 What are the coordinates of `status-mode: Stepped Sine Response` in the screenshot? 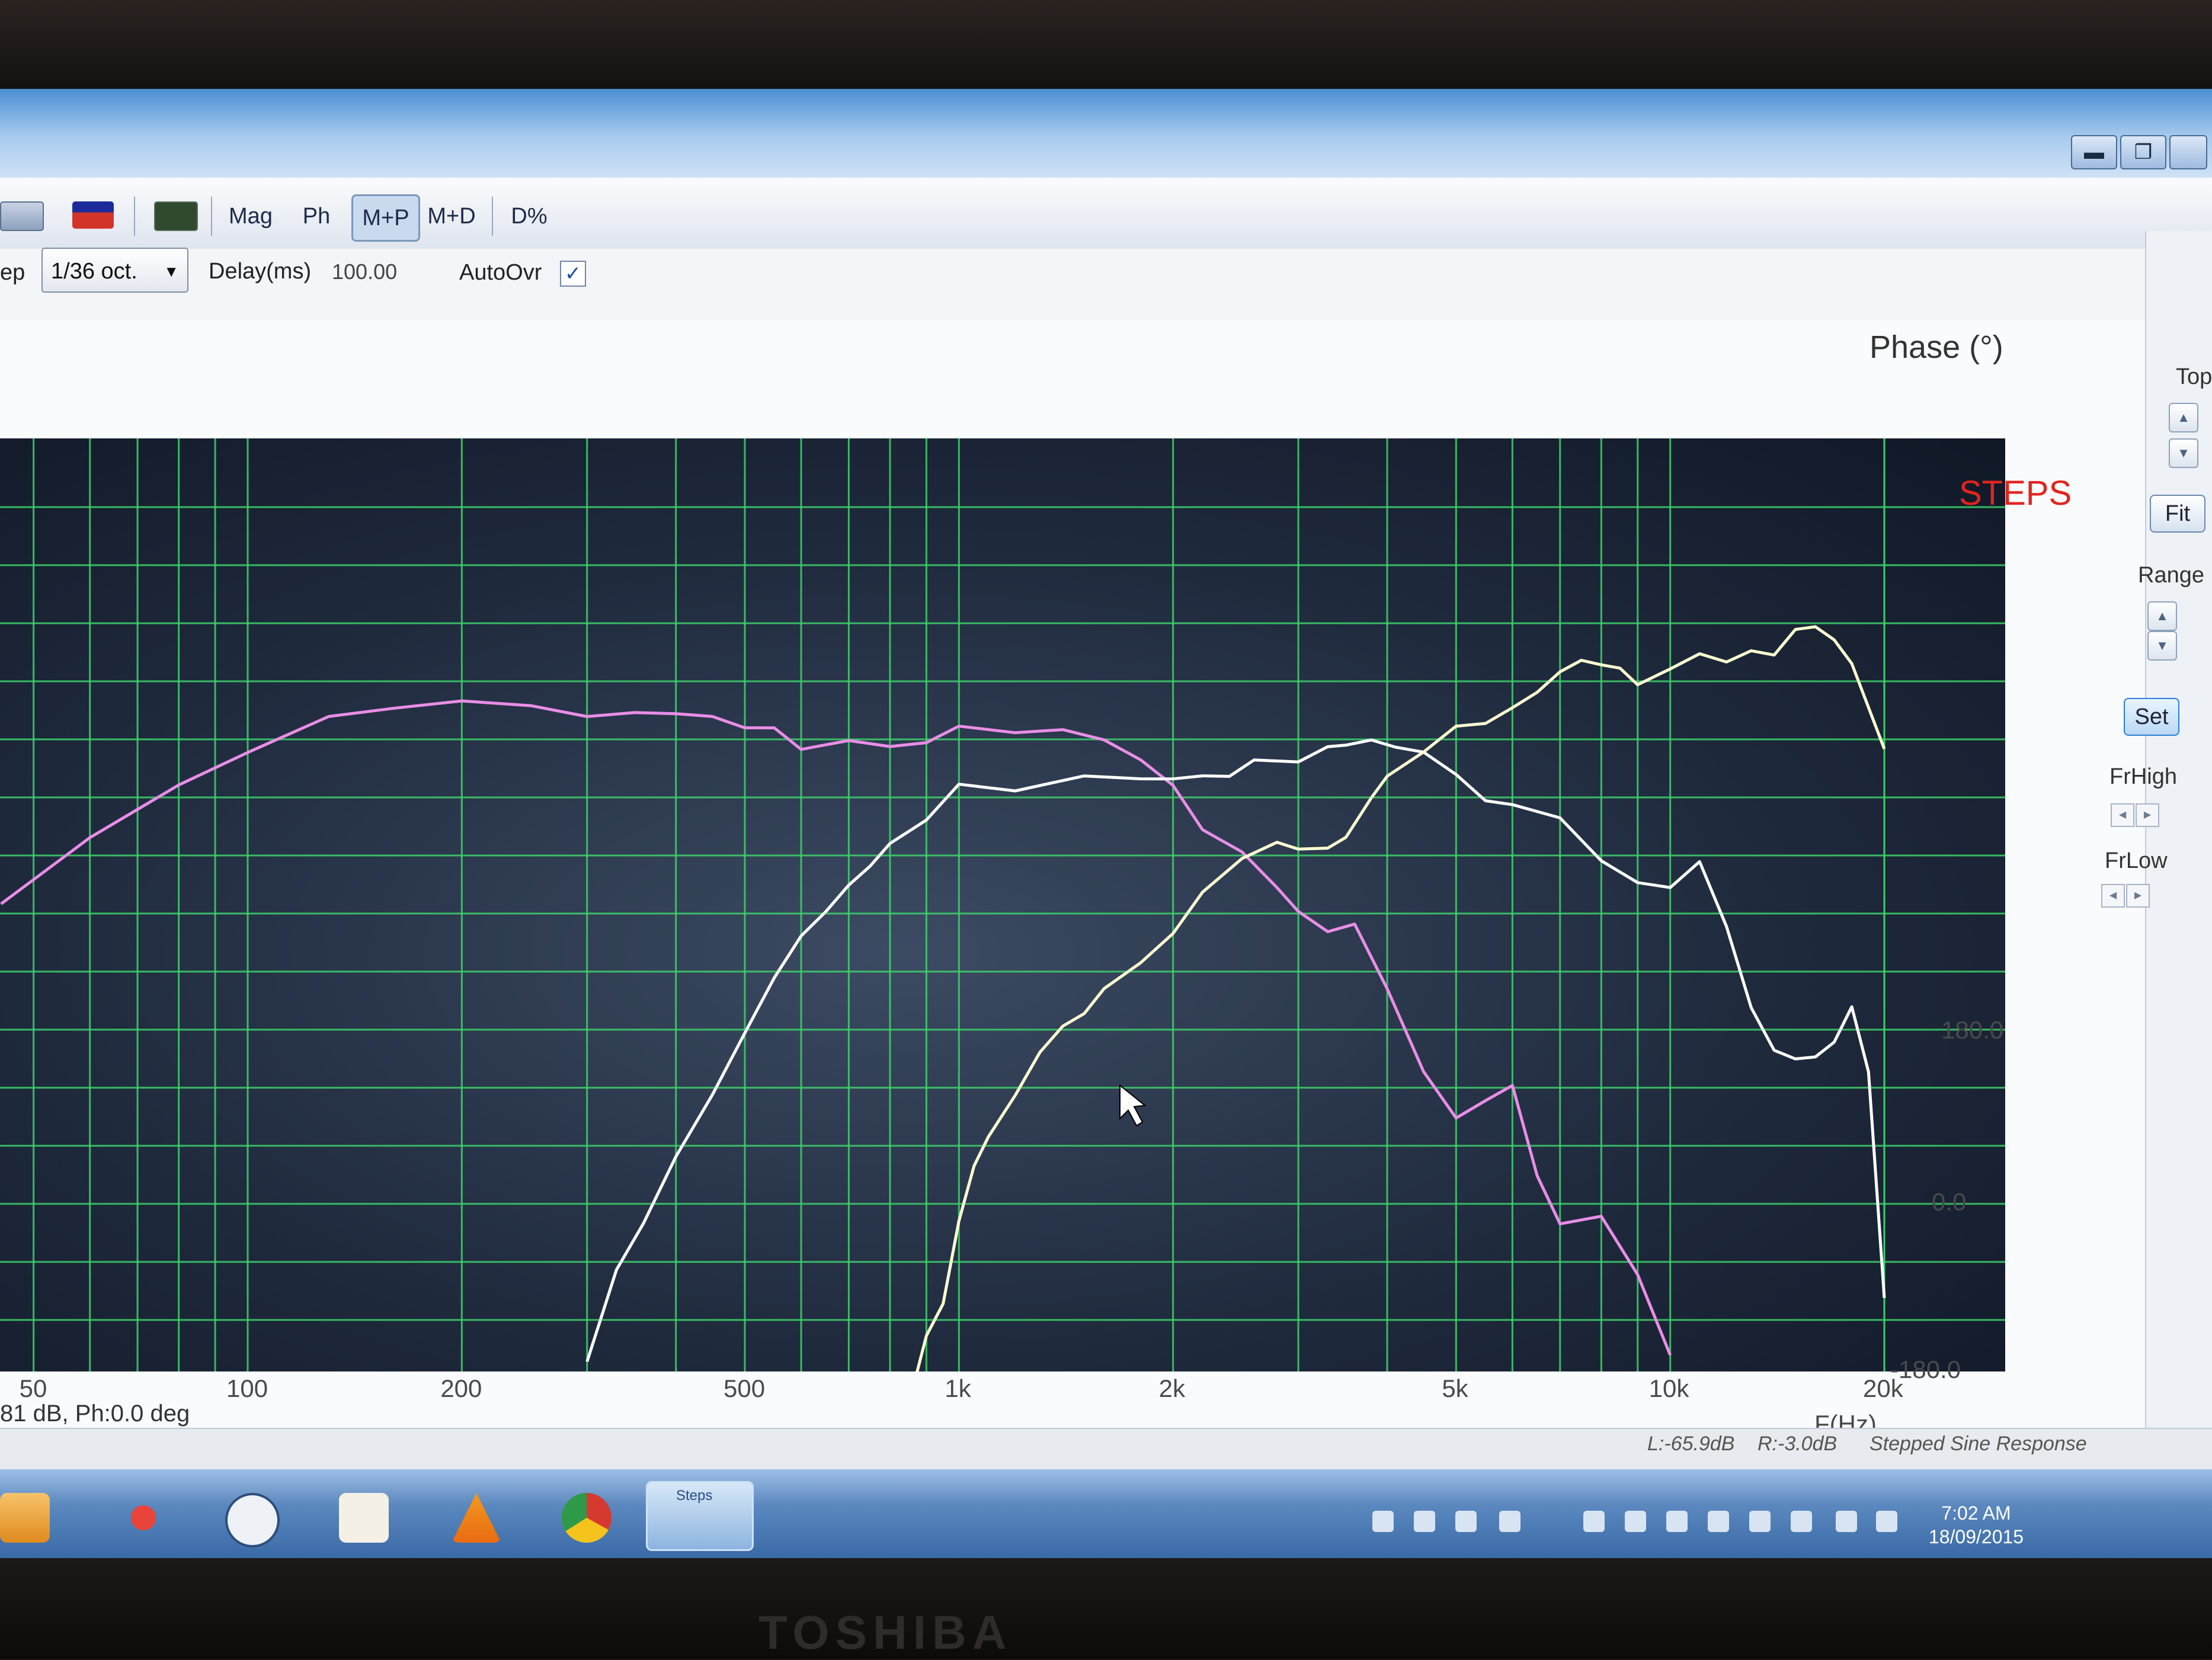 It's located at (1978, 1444).